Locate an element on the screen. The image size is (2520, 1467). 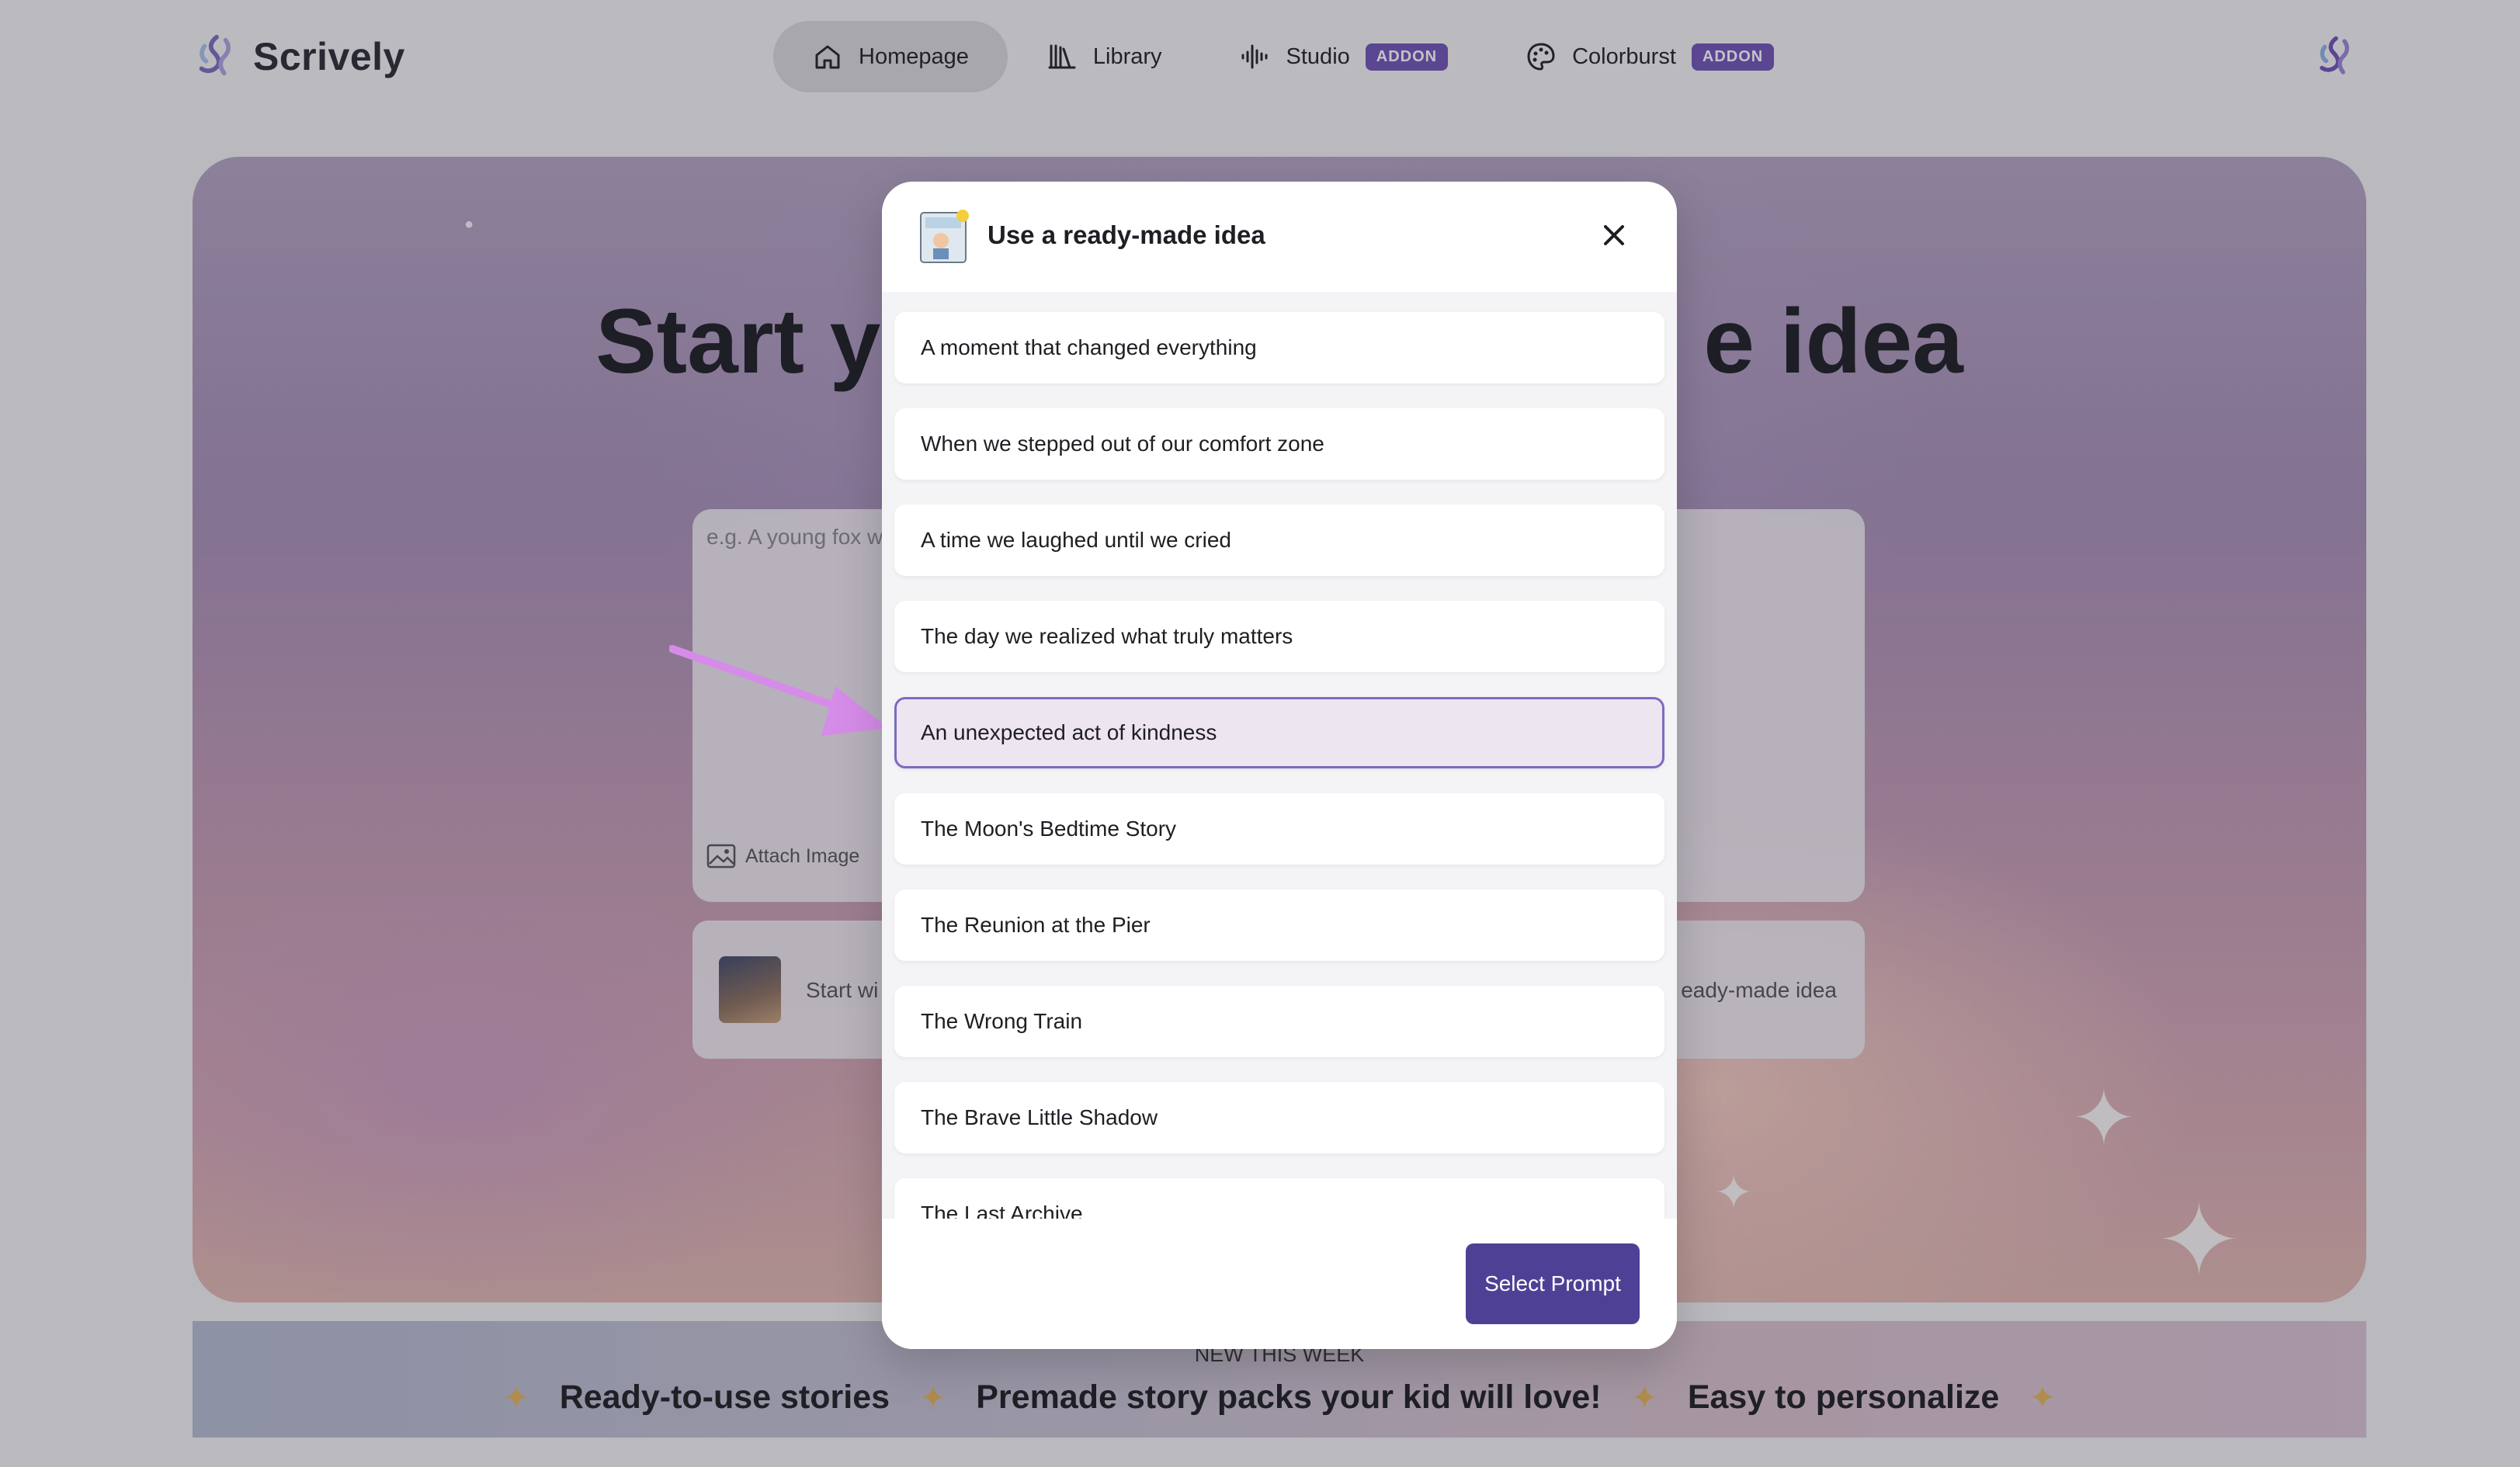
close-button is located at coordinates (1614, 235).